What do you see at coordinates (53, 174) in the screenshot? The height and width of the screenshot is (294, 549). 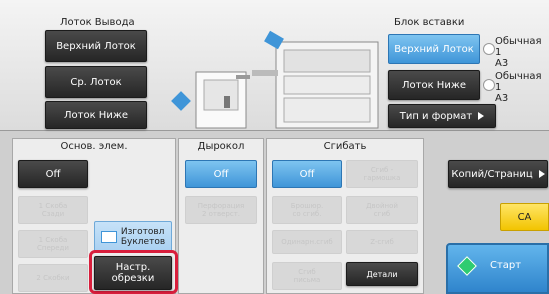 I see `staple-off-button: Off` at bounding box center [53, 174].